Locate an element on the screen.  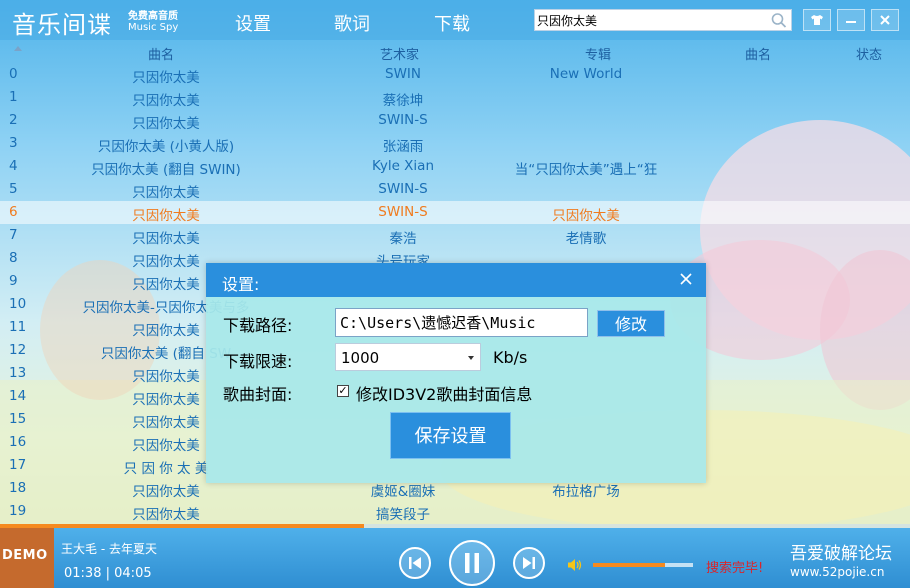
row-album: 只因你太美 is located at coordinates (586, 216).